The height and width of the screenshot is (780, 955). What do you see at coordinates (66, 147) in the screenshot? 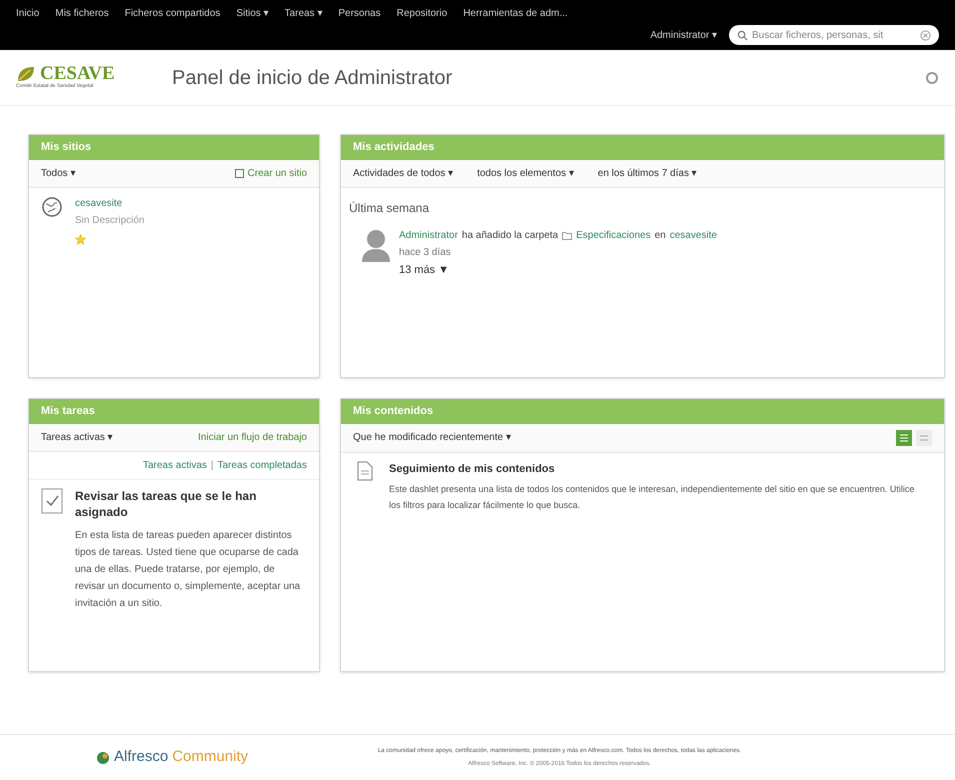
I see `dashlet-title: Mis sitios` at bounding box center [66, 147].